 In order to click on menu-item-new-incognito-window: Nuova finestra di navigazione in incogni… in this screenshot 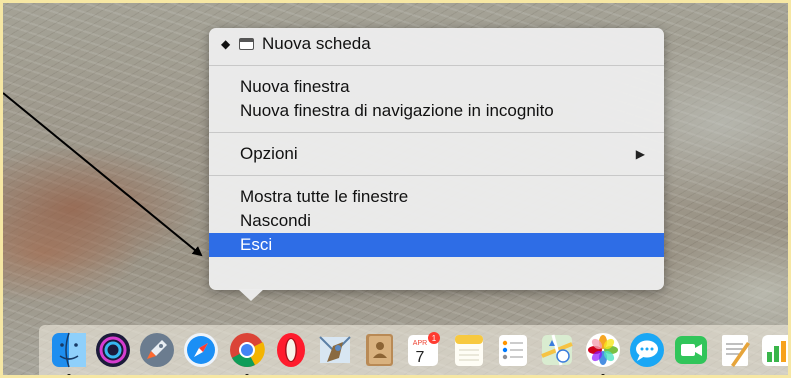, I will do `click(436, 111)`.